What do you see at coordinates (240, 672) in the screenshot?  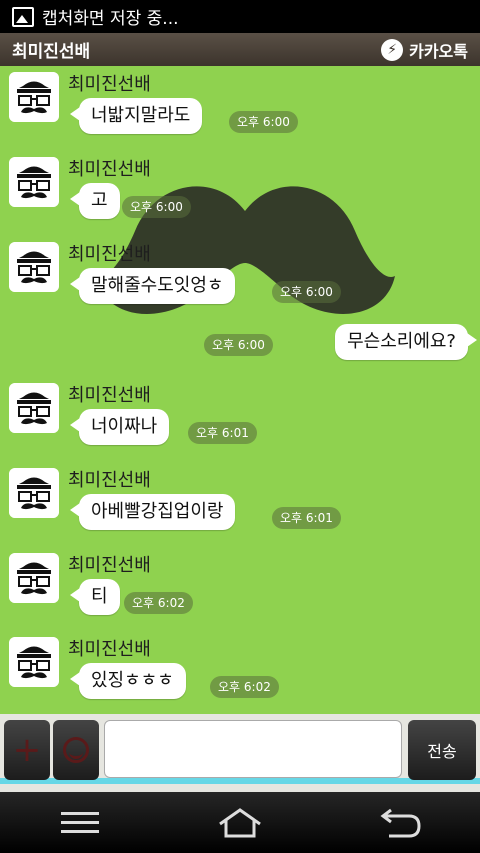 I see `message-row: 최미진선배 있징ㅎㅎㅎ 오후 6:02` at bounding box center [240, 672].